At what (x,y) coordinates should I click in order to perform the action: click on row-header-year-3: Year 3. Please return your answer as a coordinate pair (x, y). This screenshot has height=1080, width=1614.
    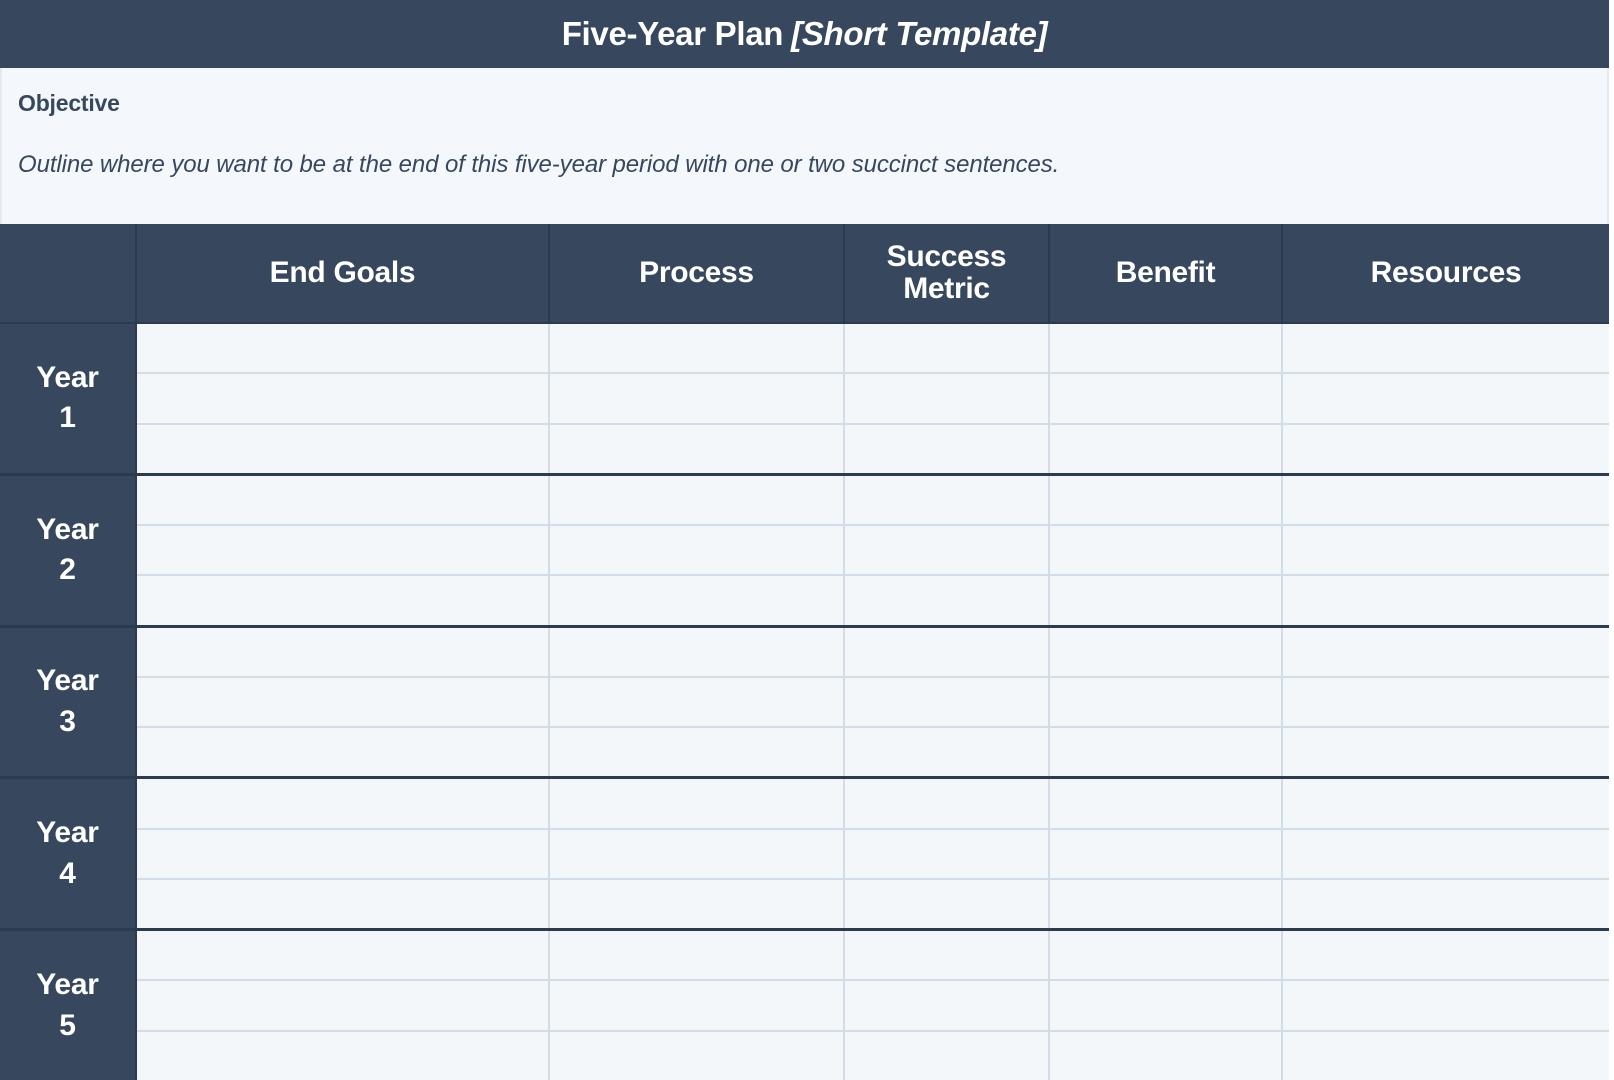
    Looking at the image, I should click on (68, 702).